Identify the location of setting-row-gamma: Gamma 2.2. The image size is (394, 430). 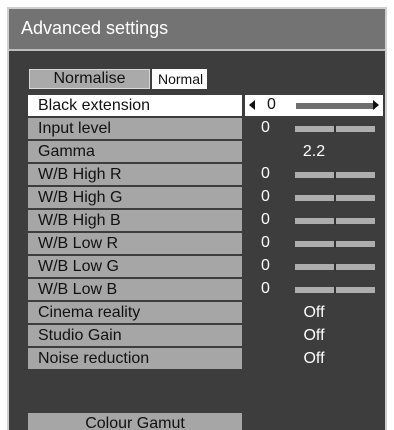
(206, 151).